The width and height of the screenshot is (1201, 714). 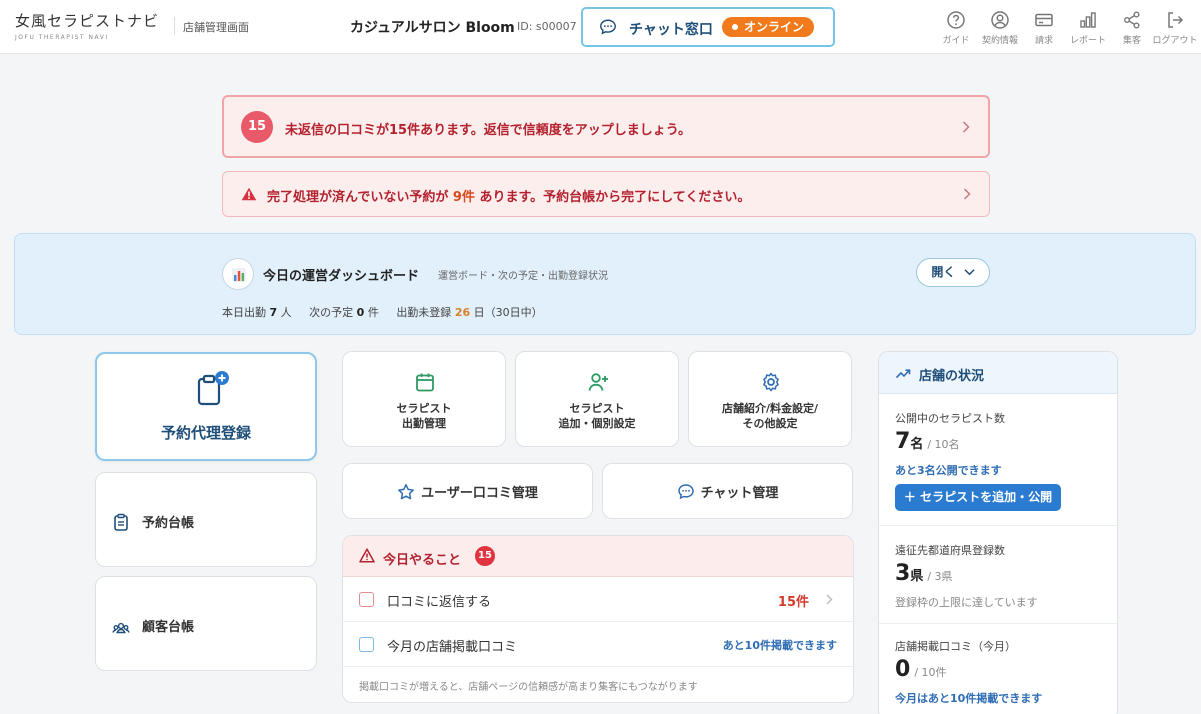 I want to click on reviews-management-button: ユーザー口コミ管理, so click(x=467, y=491).